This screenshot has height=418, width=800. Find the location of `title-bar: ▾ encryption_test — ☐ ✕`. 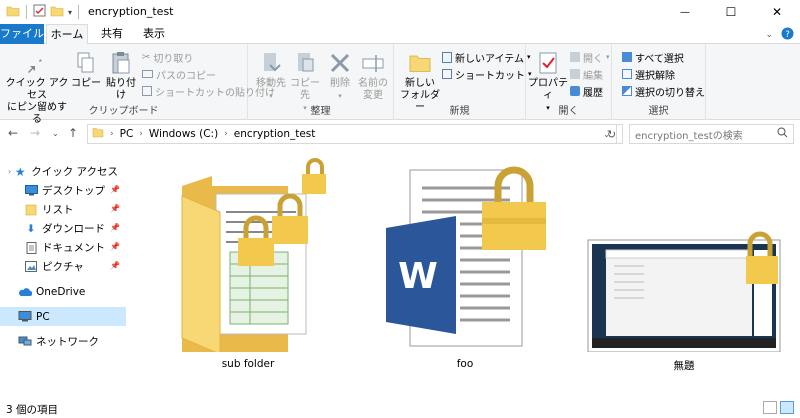

title-bar: ▾ encryption_test — ☐ ✕ is located at coordinates (400, 12).